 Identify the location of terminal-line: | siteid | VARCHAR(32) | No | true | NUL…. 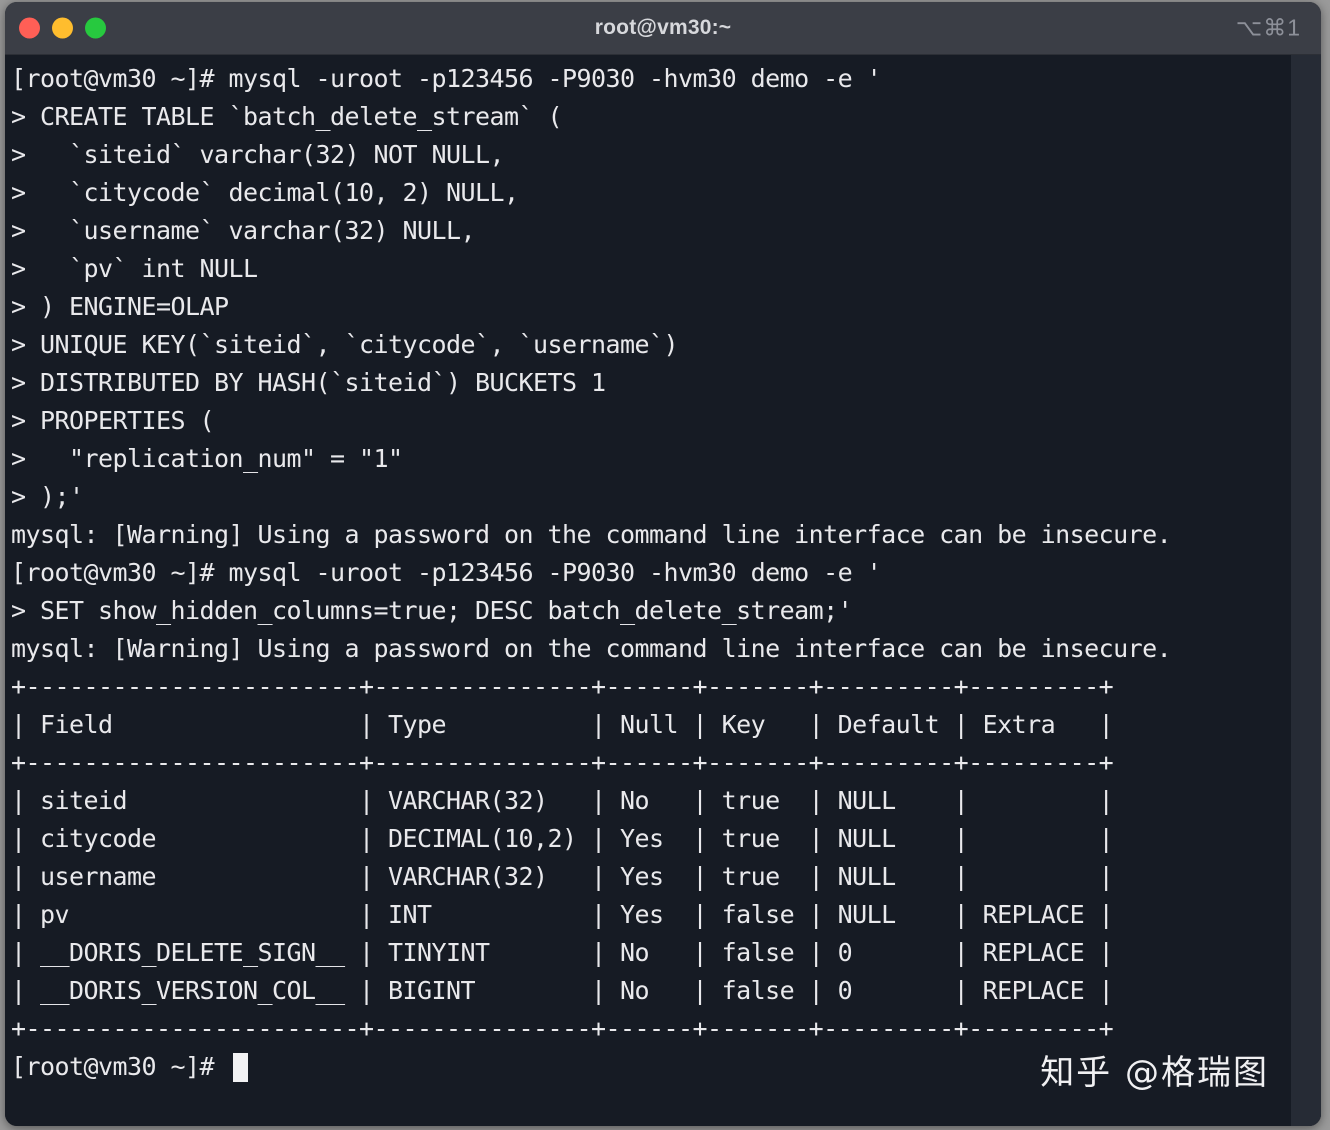
(562, 800).